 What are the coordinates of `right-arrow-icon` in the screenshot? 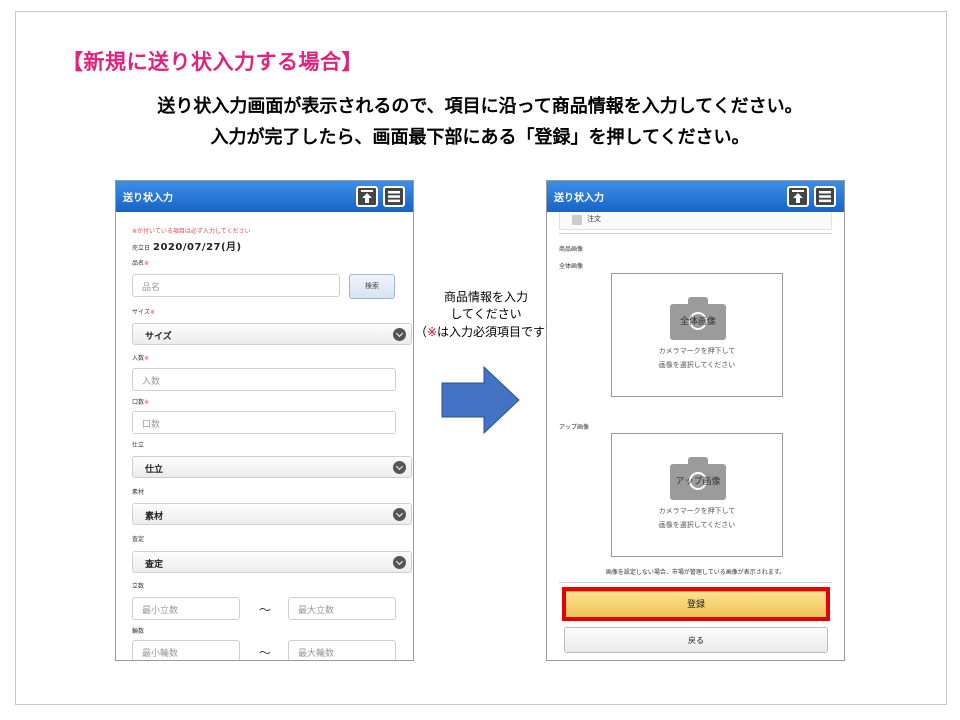 It's located at (480, 400).